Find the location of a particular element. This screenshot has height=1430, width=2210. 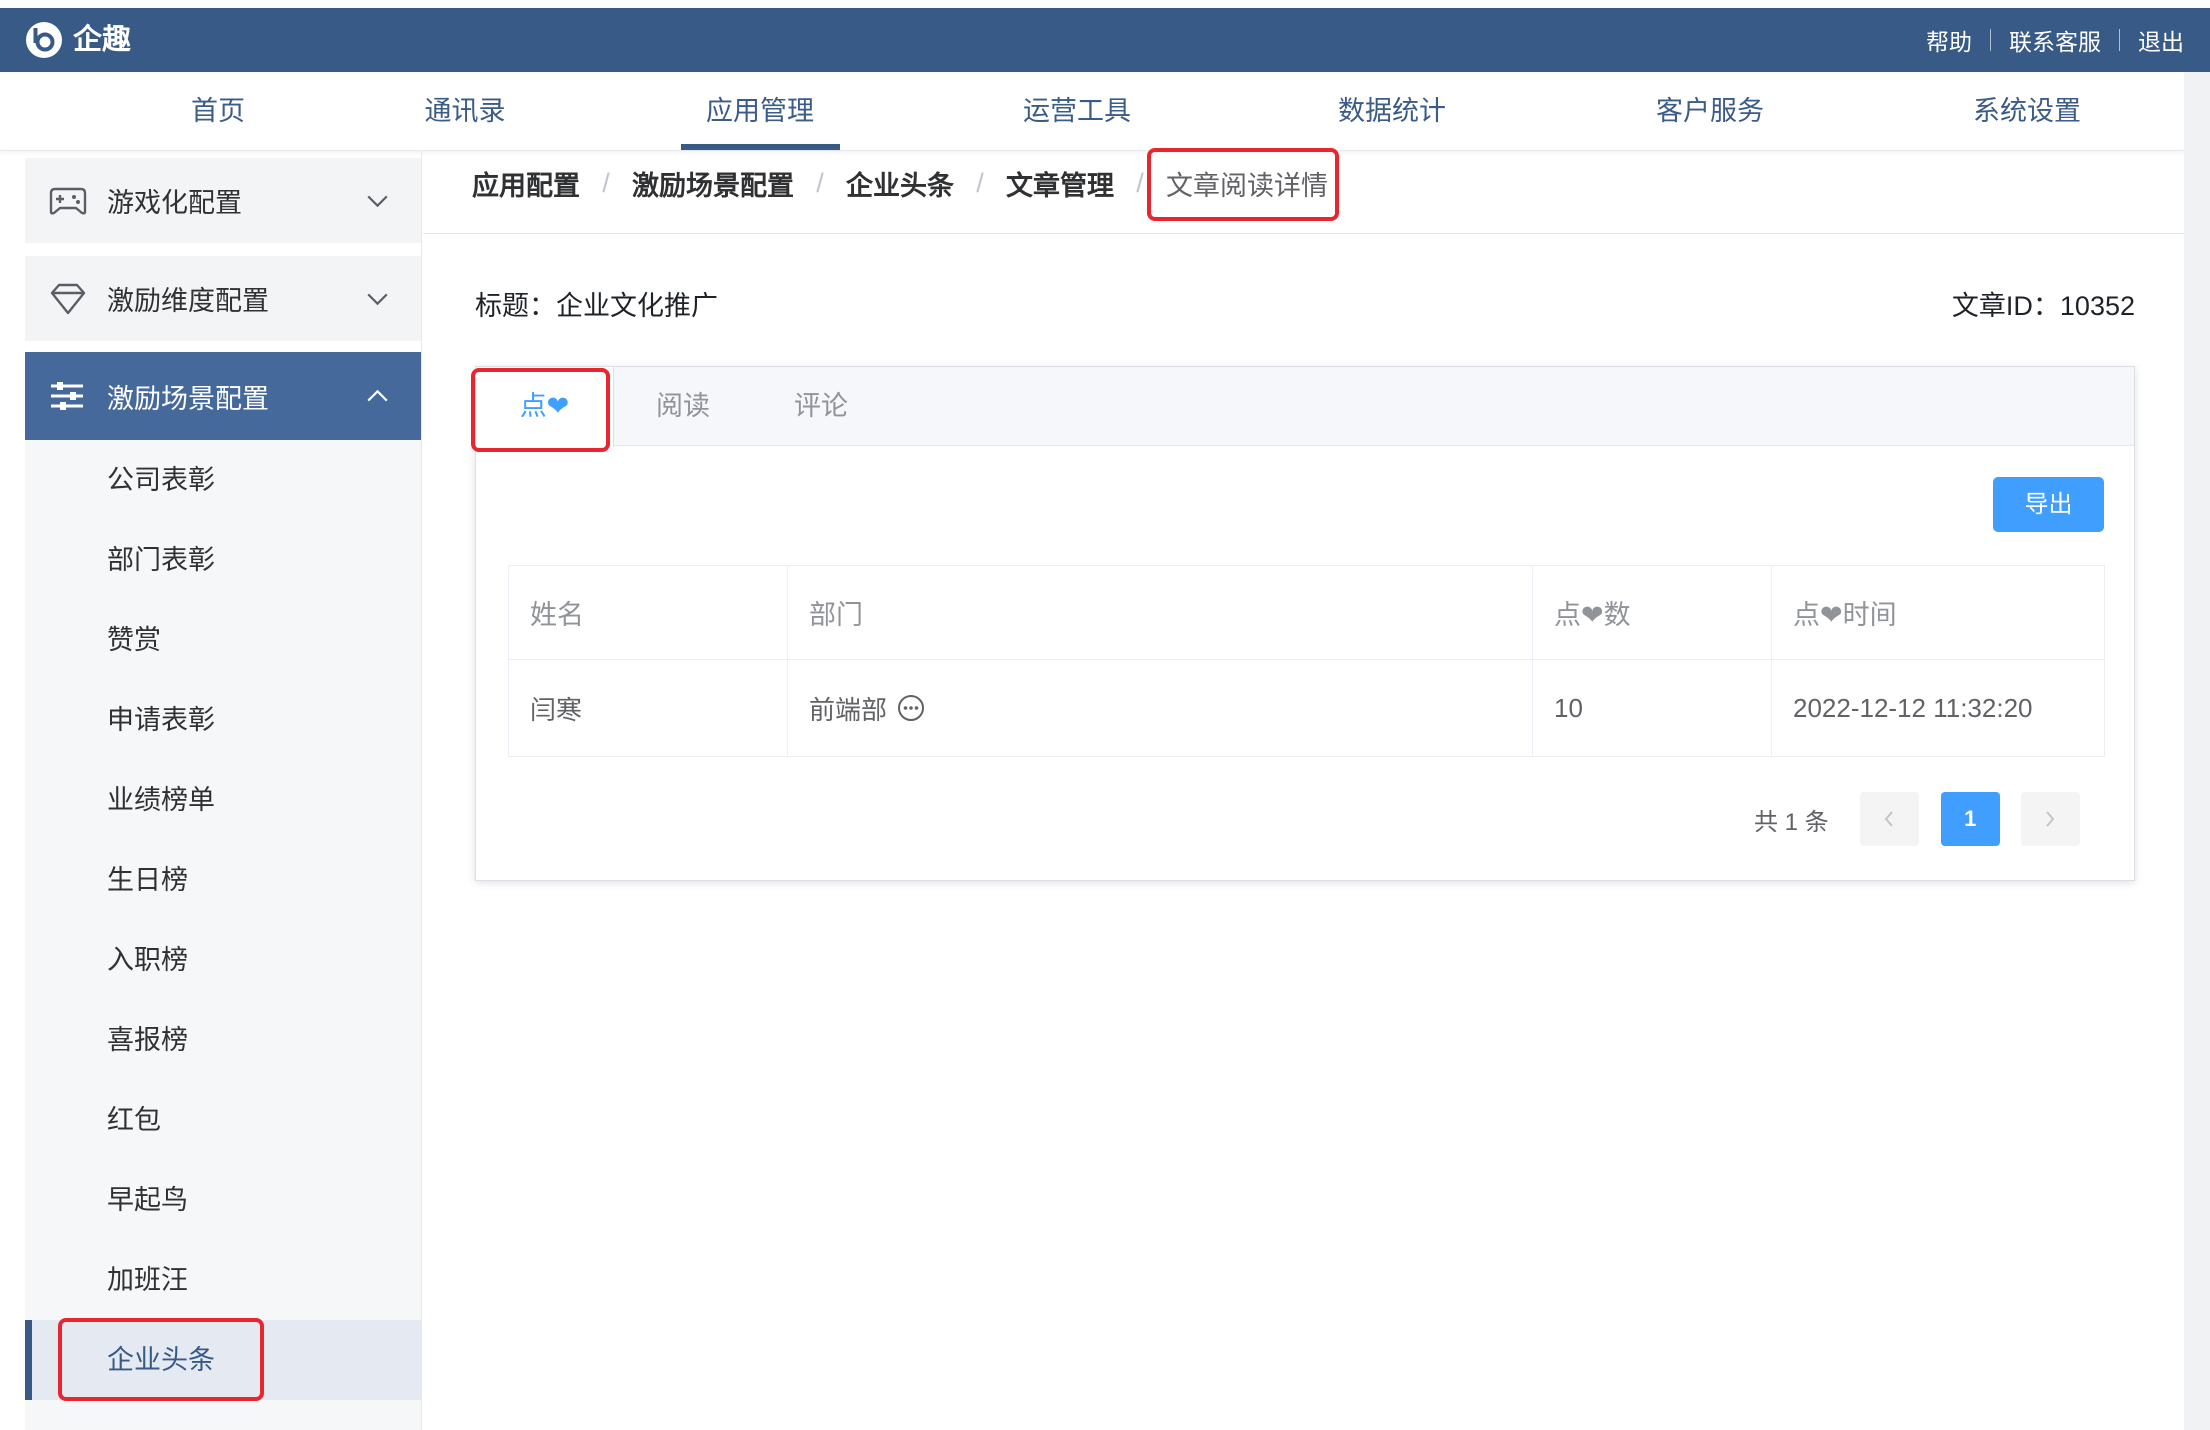

sidebar-item-birthday-ranking: 生日榜 is located at coordinates (223, 880).